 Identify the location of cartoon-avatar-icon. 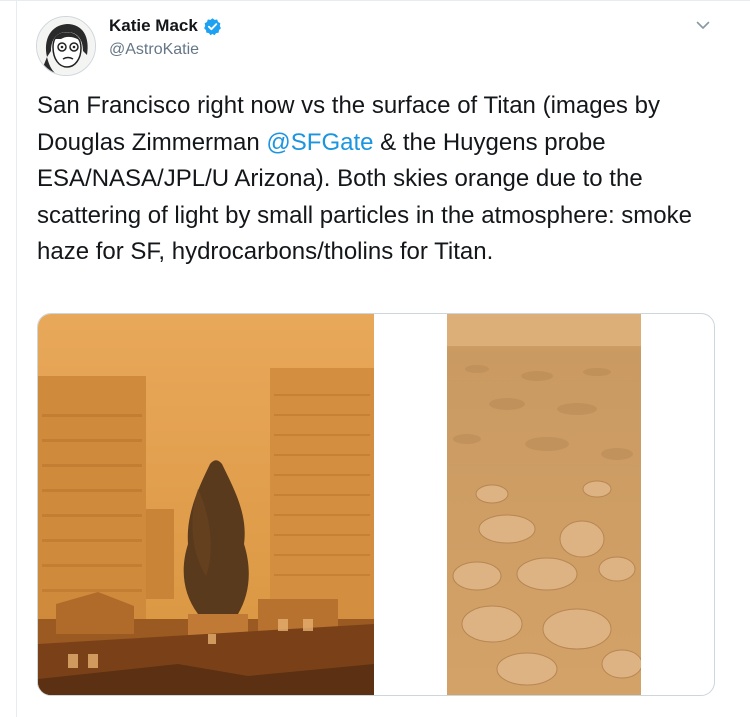
(66, 46).